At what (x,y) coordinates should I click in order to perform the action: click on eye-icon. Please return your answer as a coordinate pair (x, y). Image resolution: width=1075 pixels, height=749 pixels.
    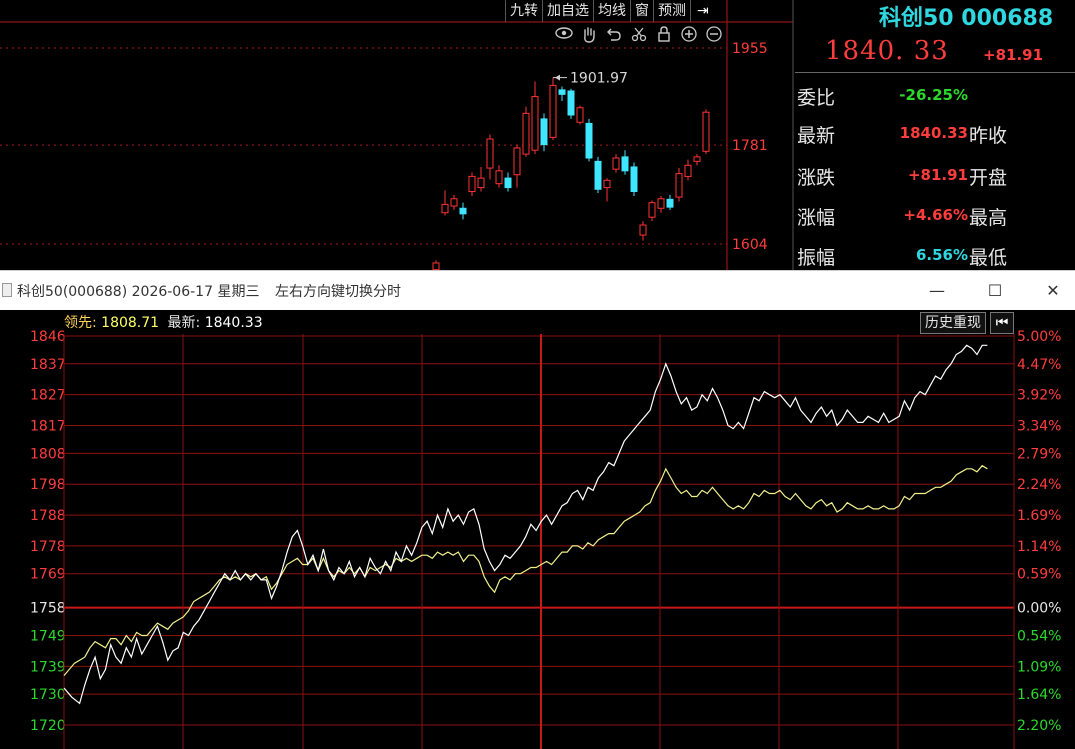
    Looking at the image, I should click on (563, 35).